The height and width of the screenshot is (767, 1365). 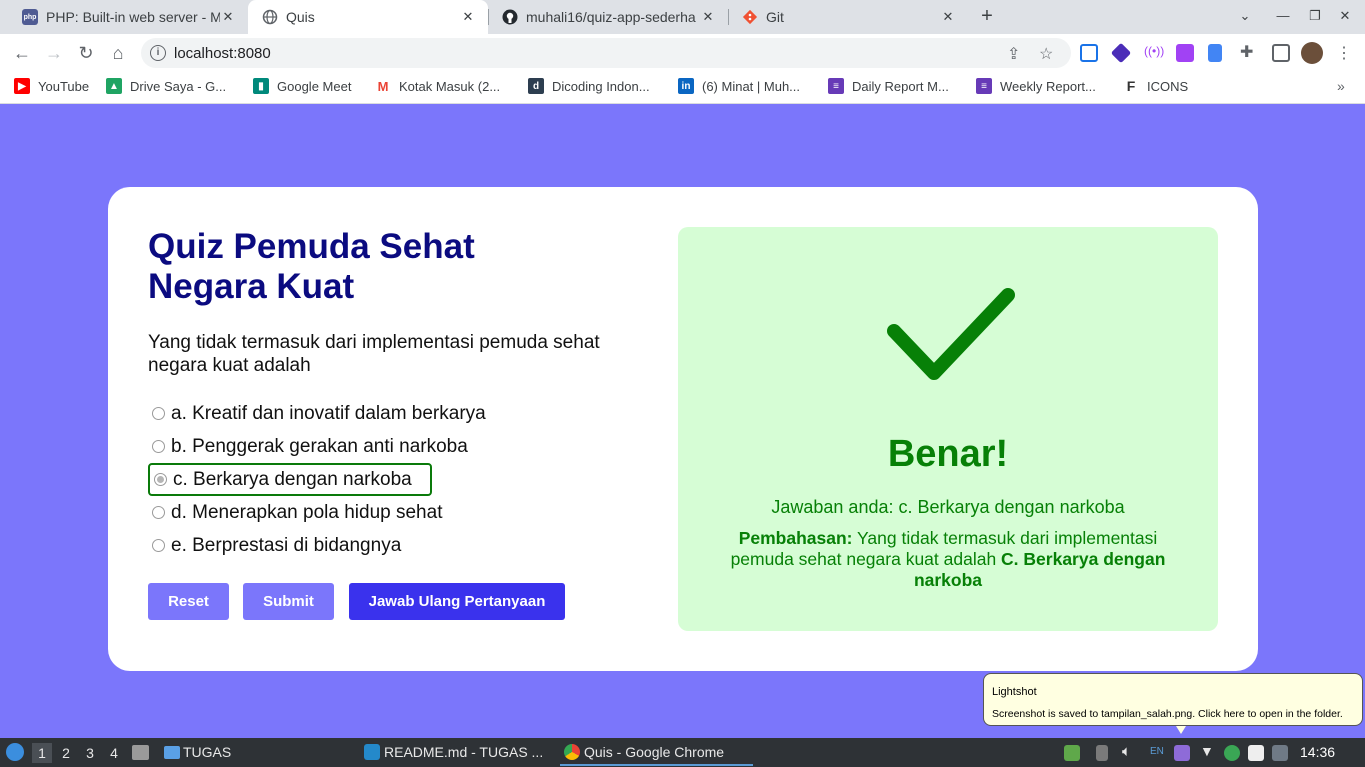 What do you see at coordinates (1232, 753) in the screenshot?
I see `sync-icon` at bounding box center [1232, 753].